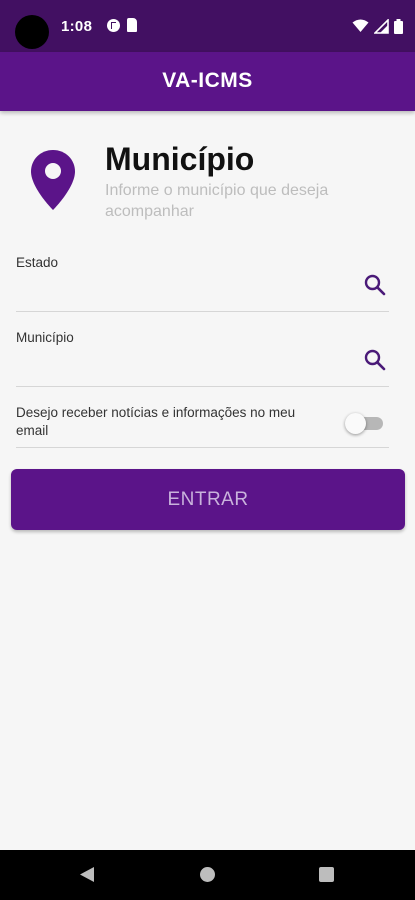 The image size is (415, 900). Describe the element at coordinates (45, 337) in the screenshot. I see `municipio-label: Município` at that location.